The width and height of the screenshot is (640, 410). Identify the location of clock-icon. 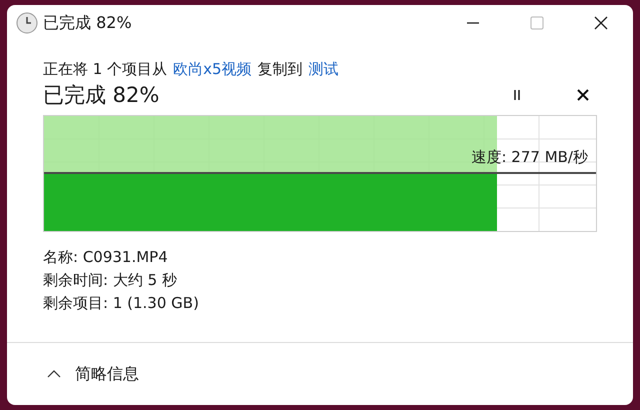
(27, 23).